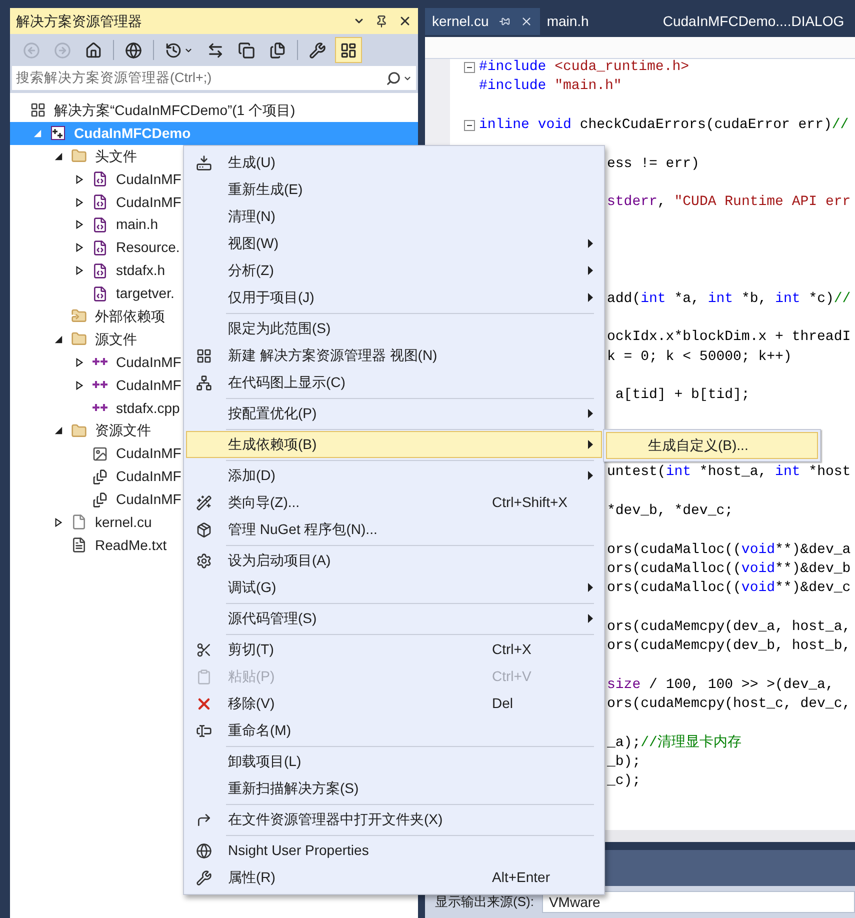  Describe the element at coordinates (299, 850) in the screenshot. I see `menu-item-label: Nsight User Properties` at that location.